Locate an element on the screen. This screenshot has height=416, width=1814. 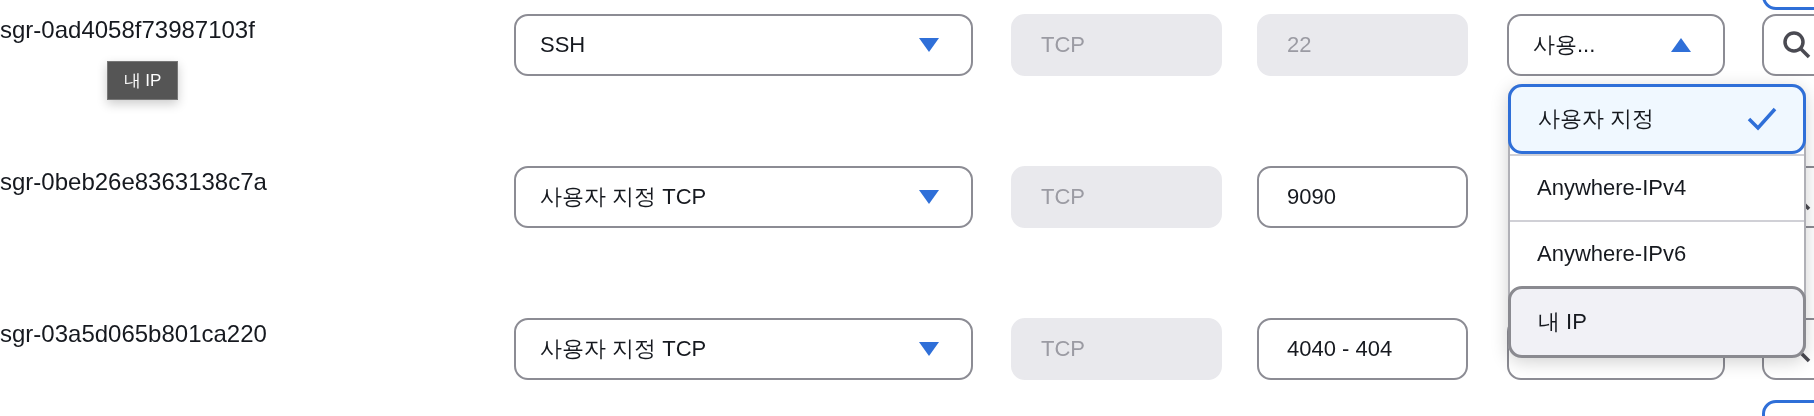
type-select: SSH is located at coordinates (743, 45).